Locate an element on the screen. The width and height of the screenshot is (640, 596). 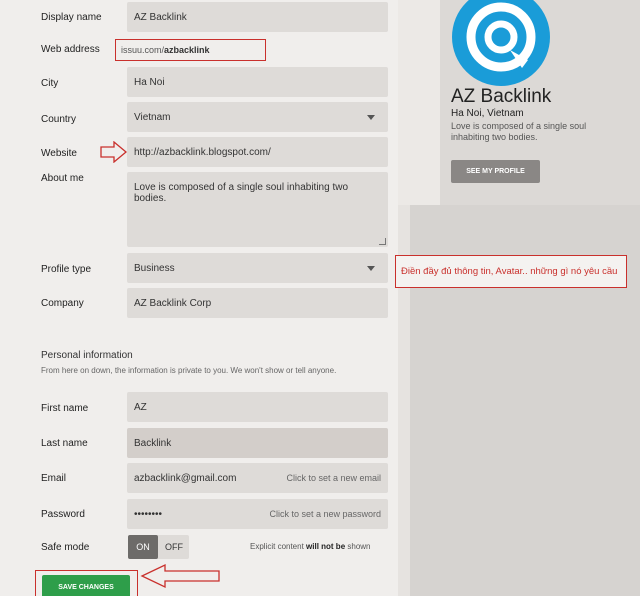
country-select: Vietnam is located at coordinates (257, 117).